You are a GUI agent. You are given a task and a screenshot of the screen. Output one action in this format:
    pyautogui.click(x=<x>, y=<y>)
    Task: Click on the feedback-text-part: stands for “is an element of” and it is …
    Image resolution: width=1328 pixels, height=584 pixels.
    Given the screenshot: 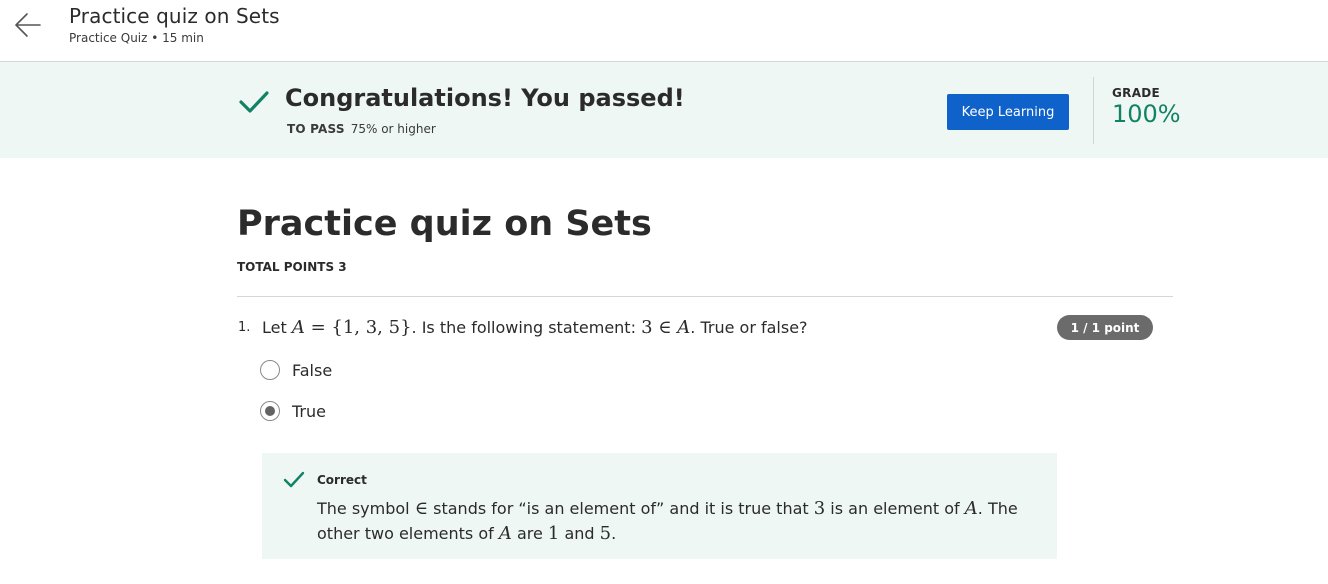 What is the action you would take?
    pyautogui.click(x=621, y=508)
    